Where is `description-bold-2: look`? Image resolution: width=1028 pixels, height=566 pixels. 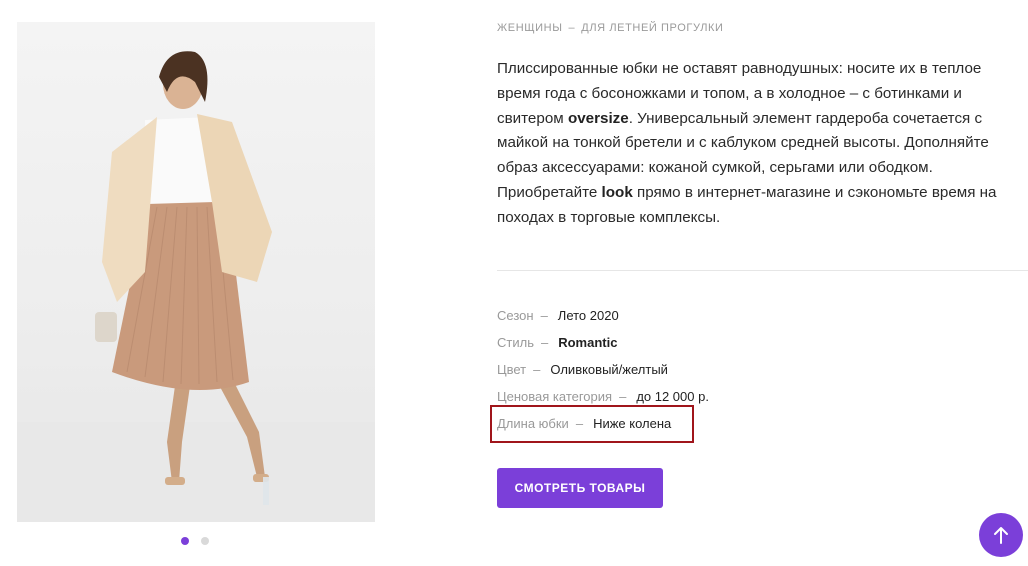
description-bold-2: look is located at coordinates (617, 192).